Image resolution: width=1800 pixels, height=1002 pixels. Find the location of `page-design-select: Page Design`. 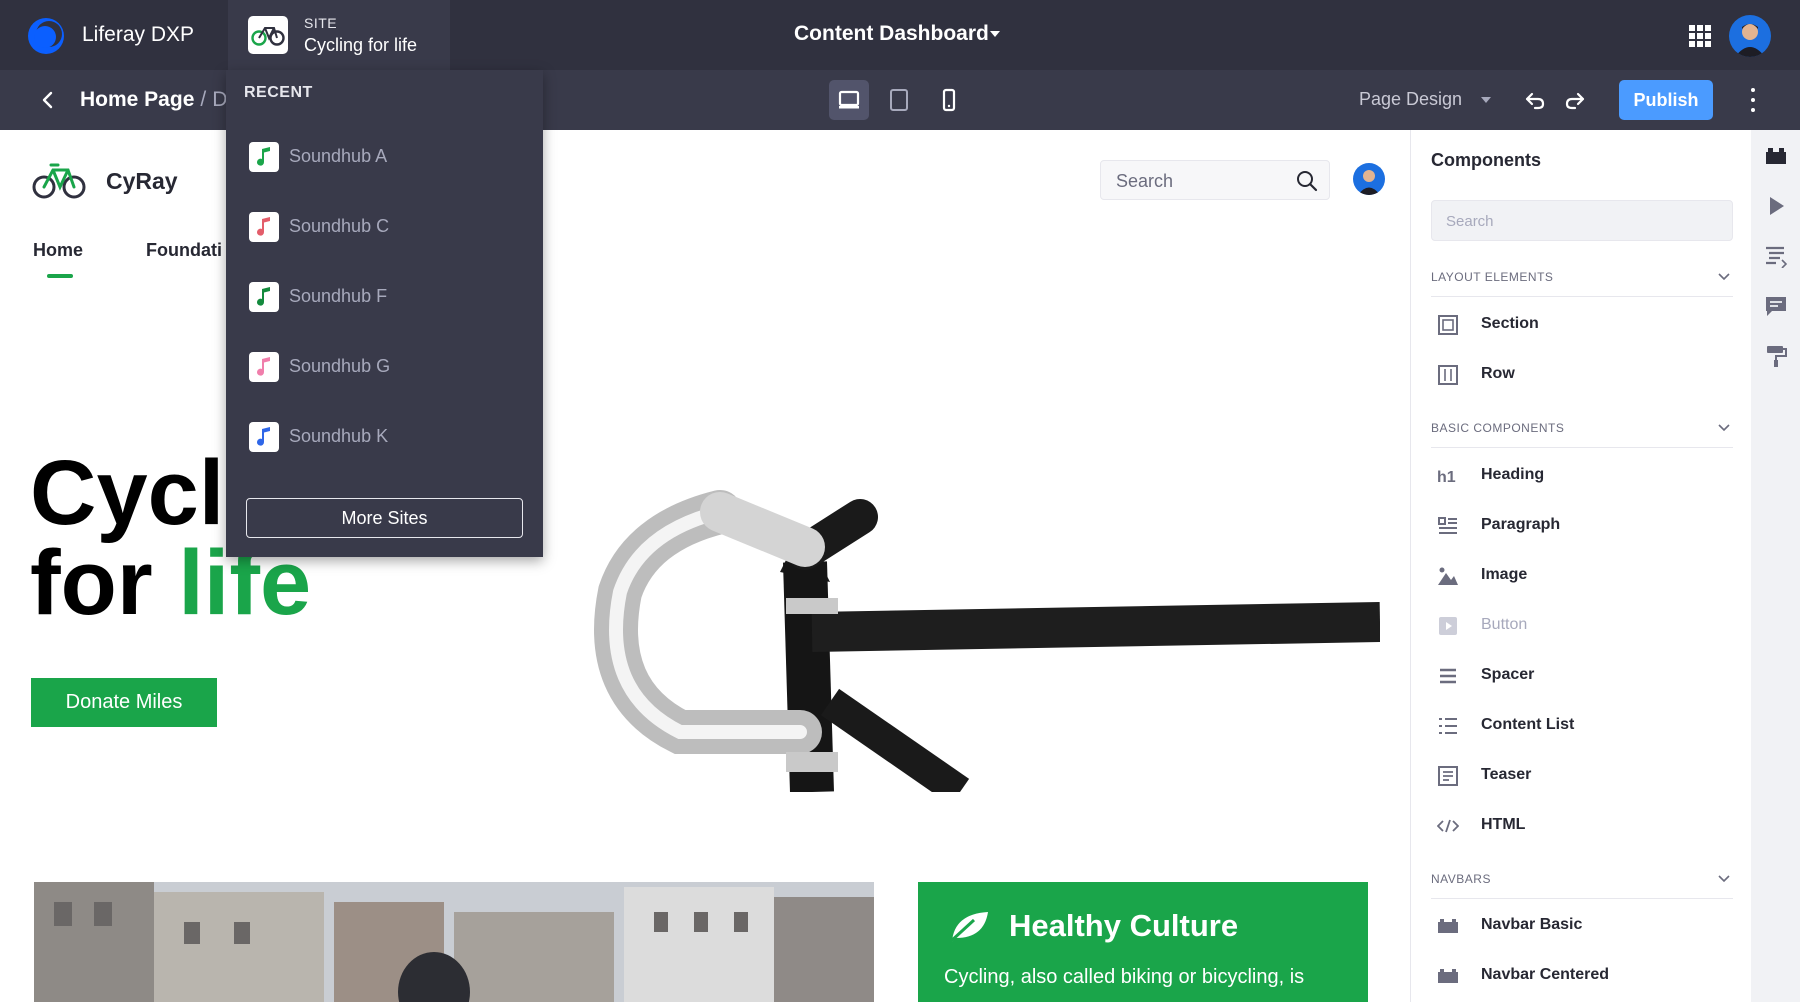

page-design-select: Page Design is located at coordinates (1410, 99).